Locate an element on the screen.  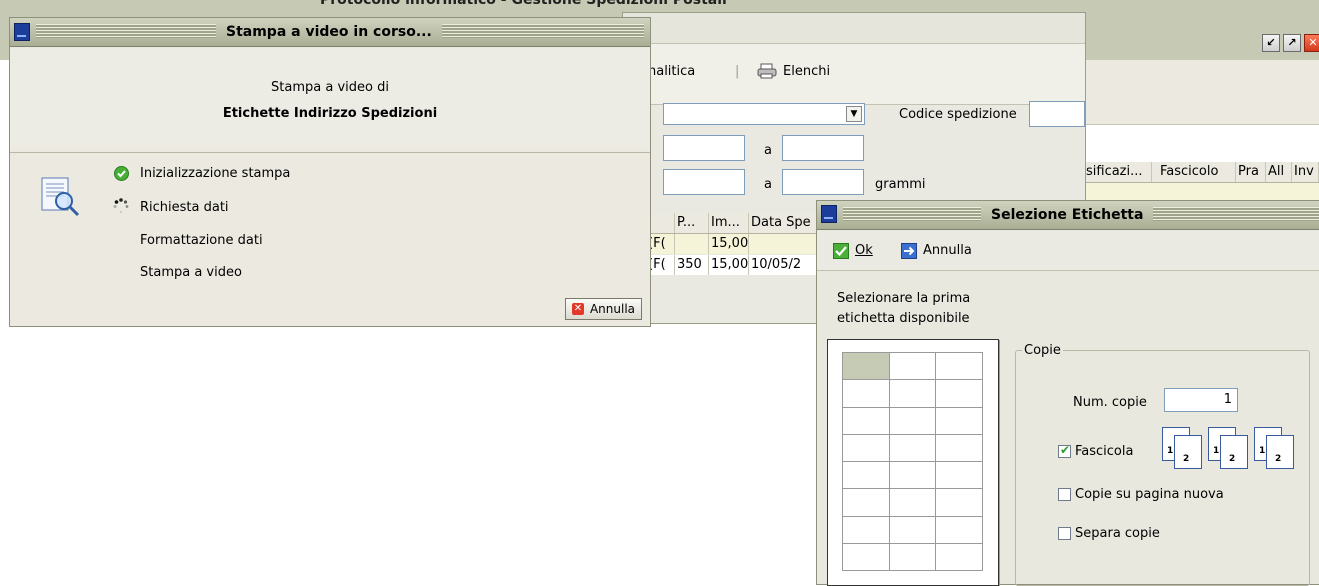
table-cell is located at coordinates (784, 244).